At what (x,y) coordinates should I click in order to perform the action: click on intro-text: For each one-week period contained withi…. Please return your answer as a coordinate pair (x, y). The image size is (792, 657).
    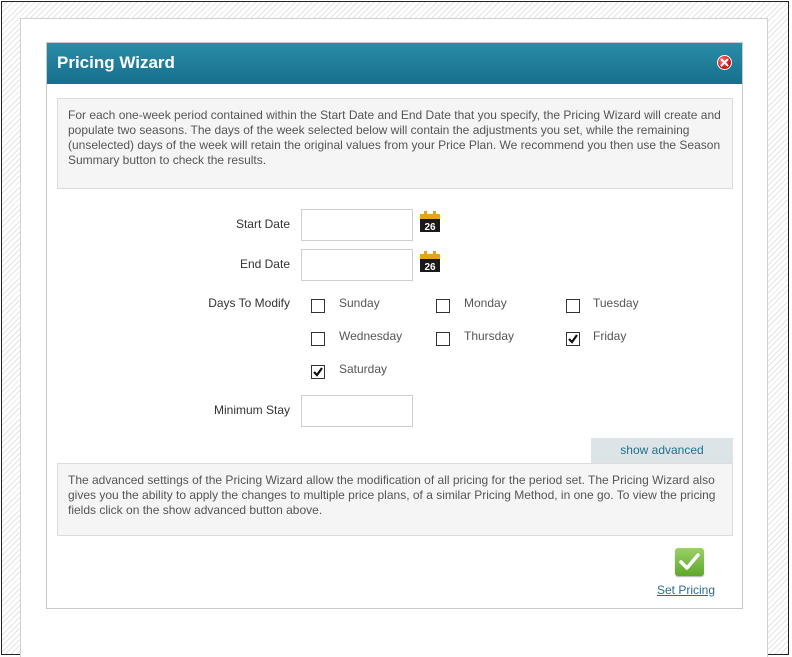
    Looking at the image, I should click on (394, 137).